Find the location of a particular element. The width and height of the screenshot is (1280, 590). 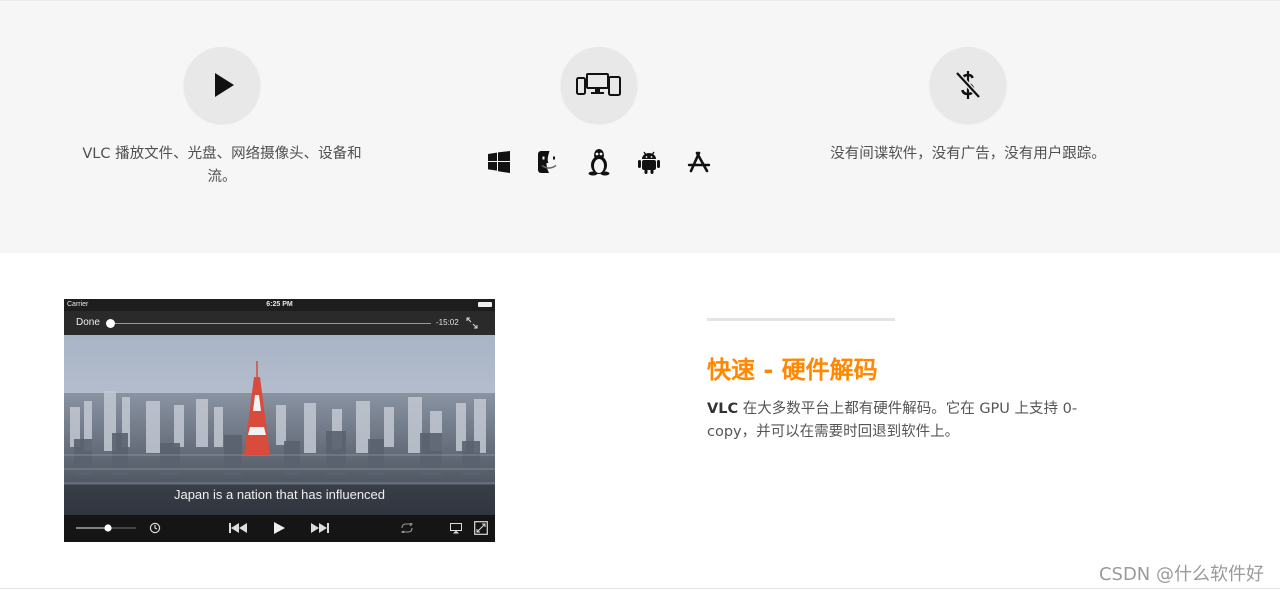

devices-icon is located at coordinates (598, 84).